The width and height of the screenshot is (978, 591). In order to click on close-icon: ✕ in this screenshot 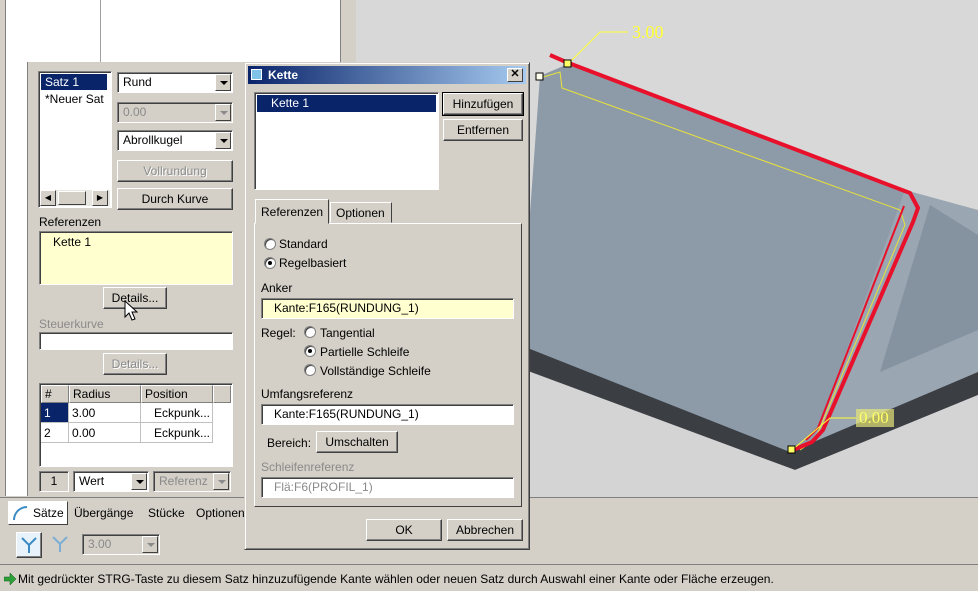, I will do `click(515, 75)`.